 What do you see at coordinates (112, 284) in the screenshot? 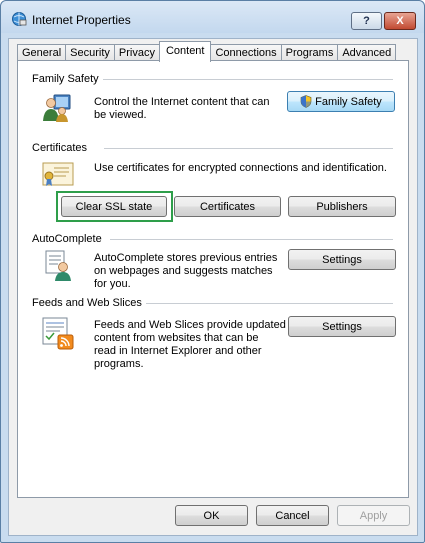
I see `autocomplete-description-line: for you.` at bounding box center [112, 284].